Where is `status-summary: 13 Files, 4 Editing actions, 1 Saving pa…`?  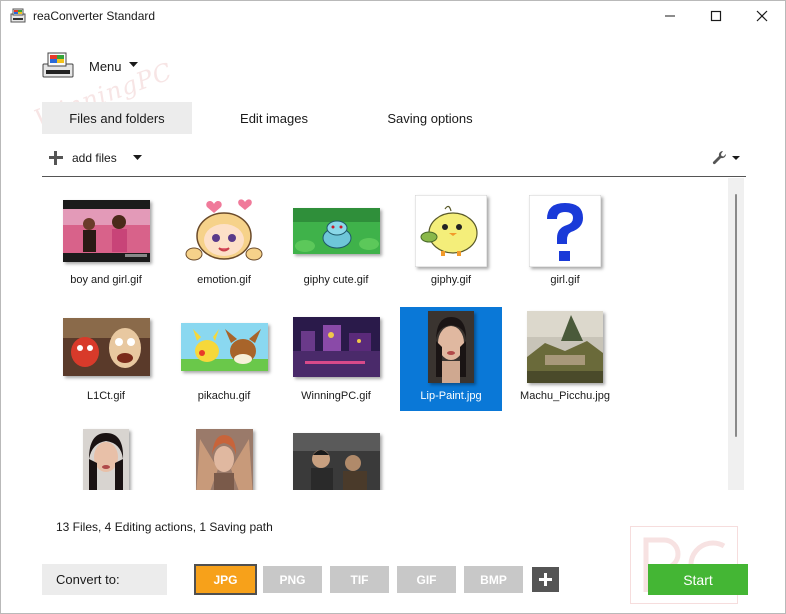 status-summary: 13 Files, 4 Editing actions, 1 Saving pa… is located at coordinates (164, 527).